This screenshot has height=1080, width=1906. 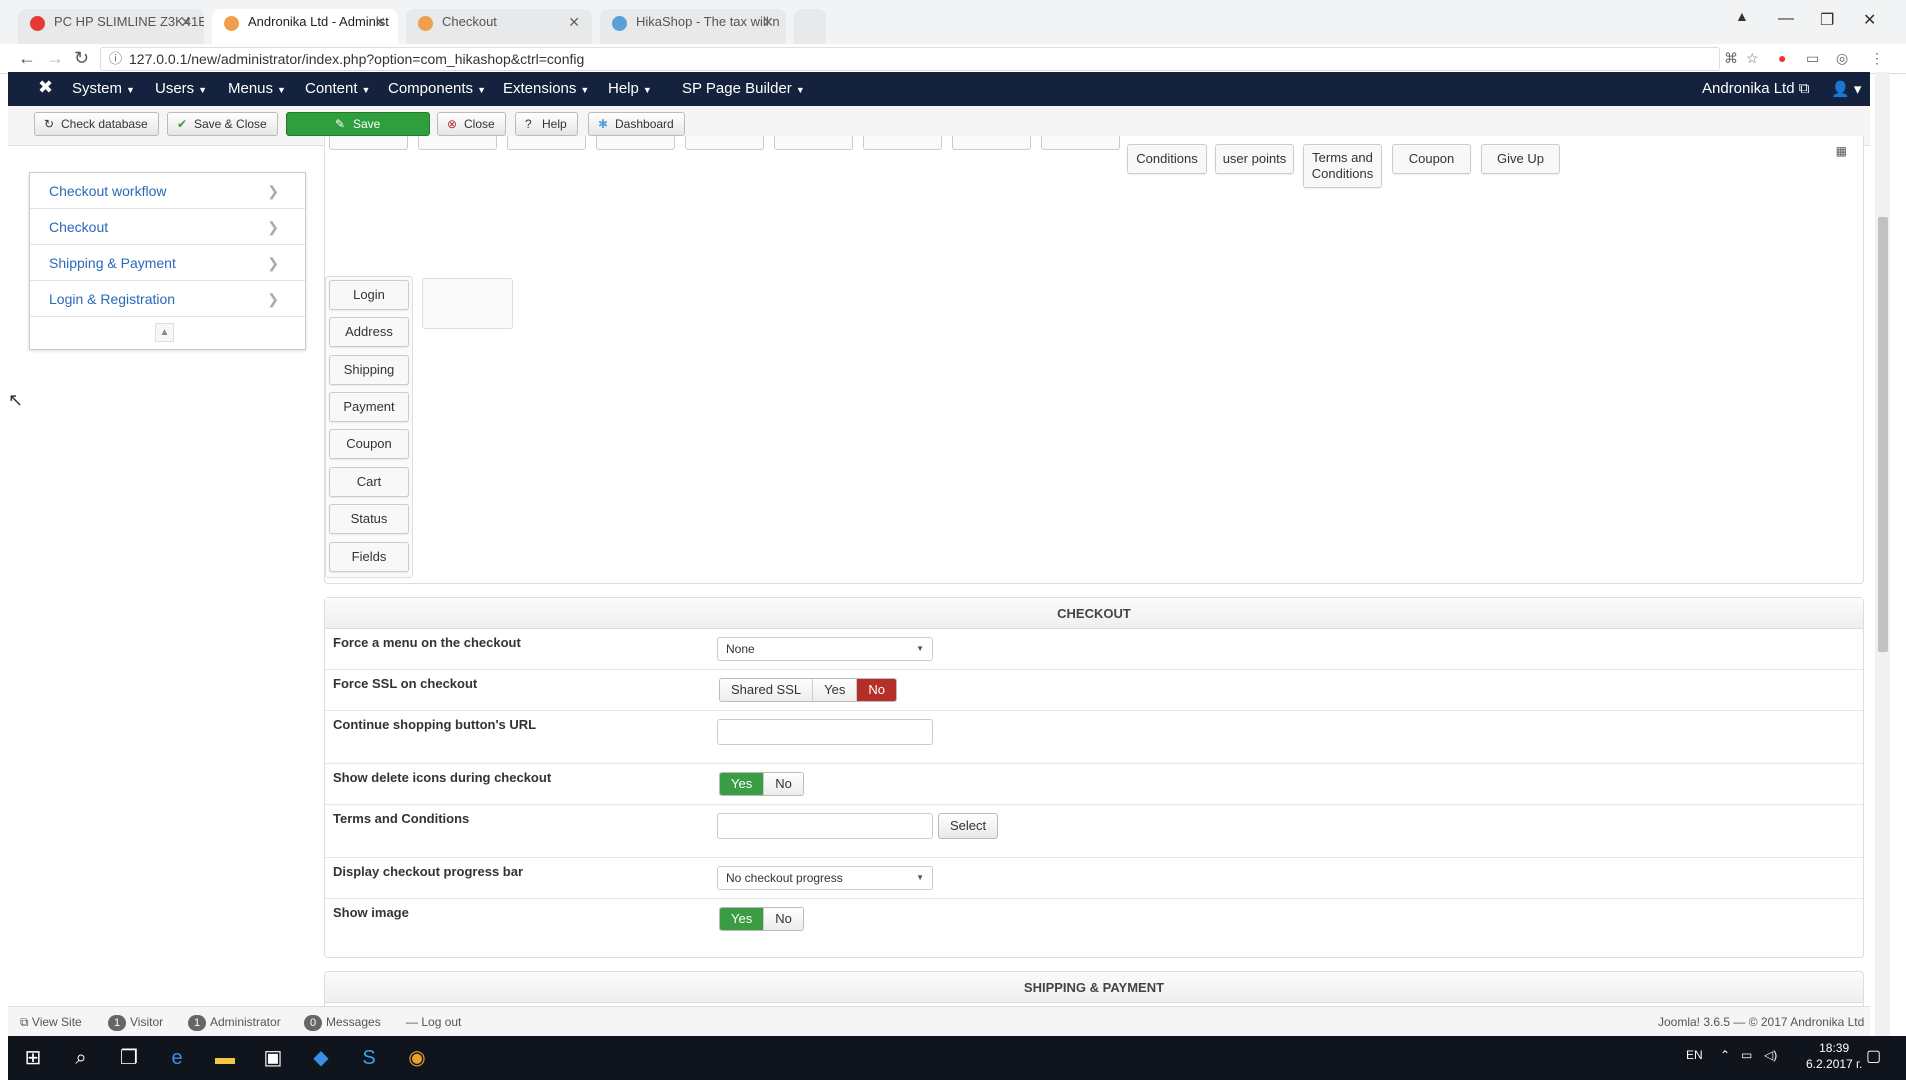 What do you see at coordinates (742, 919) in the screenshot?
I see `show-image-yes: Yes` at bounding box center [742, 919].